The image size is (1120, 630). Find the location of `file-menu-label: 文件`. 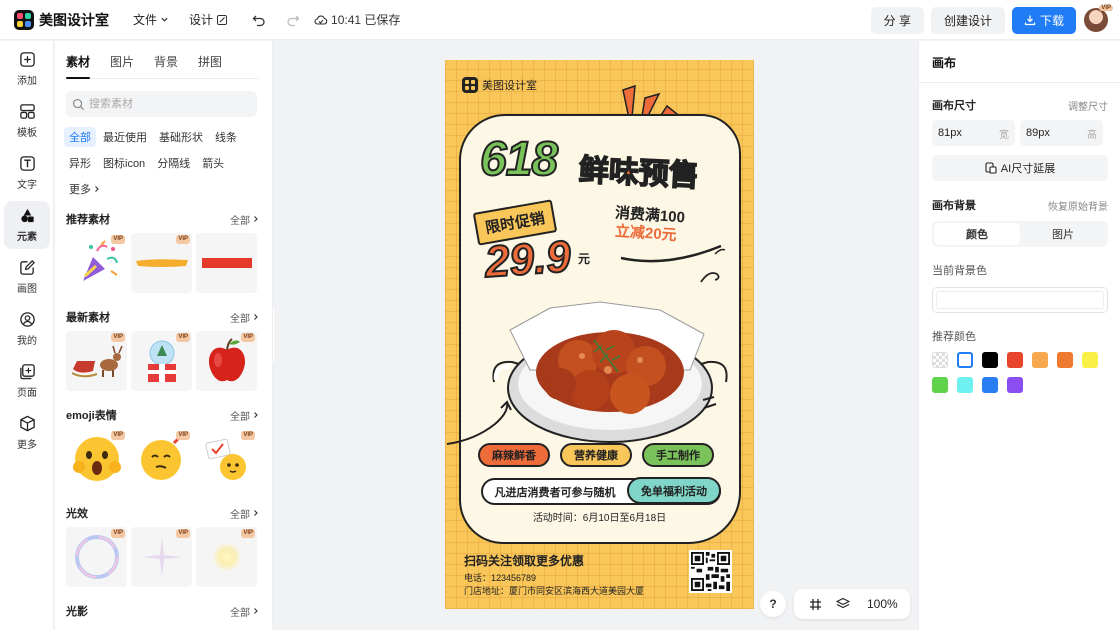

file-menu-label: 文件 is located at coordinates (145, 20).